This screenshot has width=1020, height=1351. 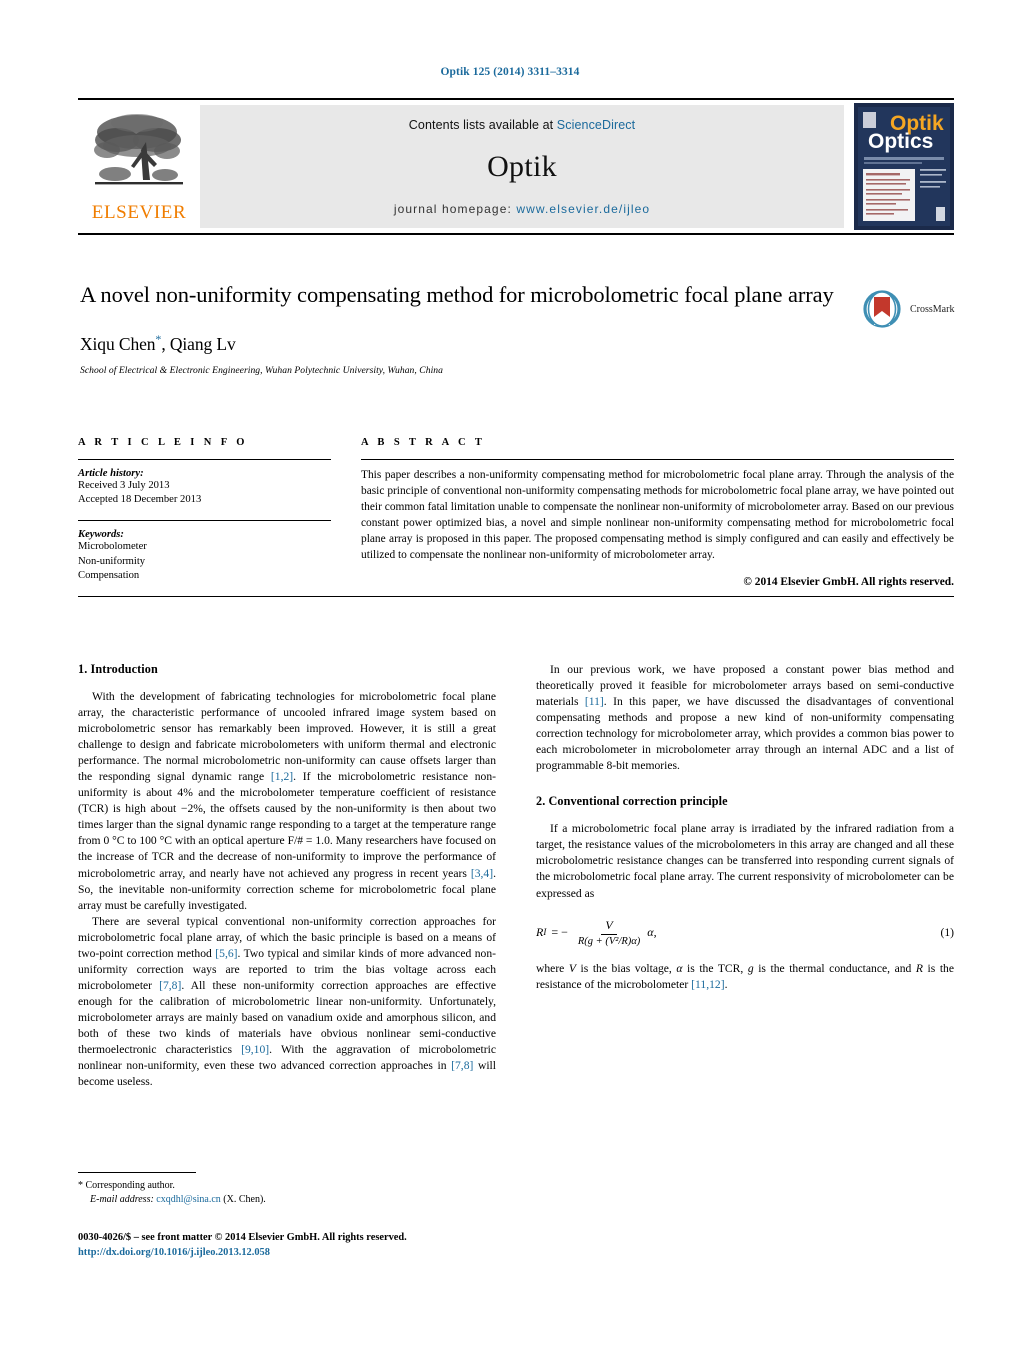 What do you see at coordinates (572, 968) in the screenshot?
I see `symbol-V: V` at bounding box center [572, 968].